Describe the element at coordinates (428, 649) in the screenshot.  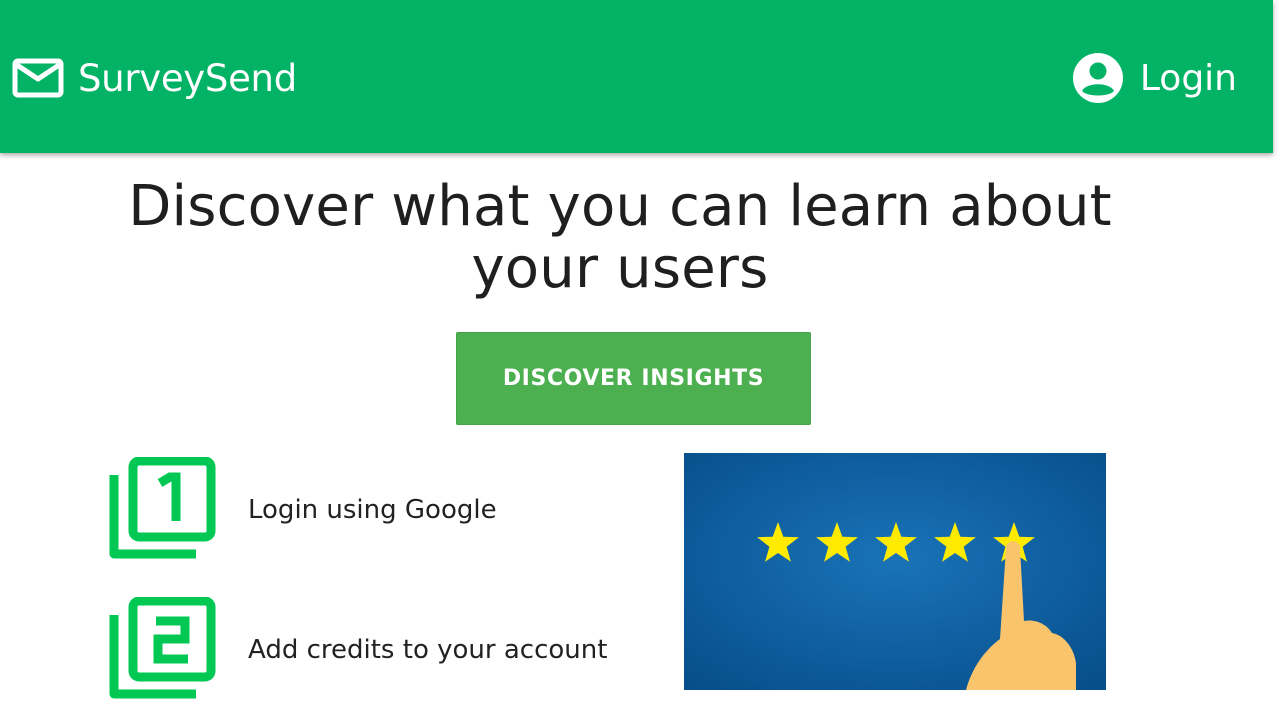
I see `step-text-2: Add credits to your account` at that location.